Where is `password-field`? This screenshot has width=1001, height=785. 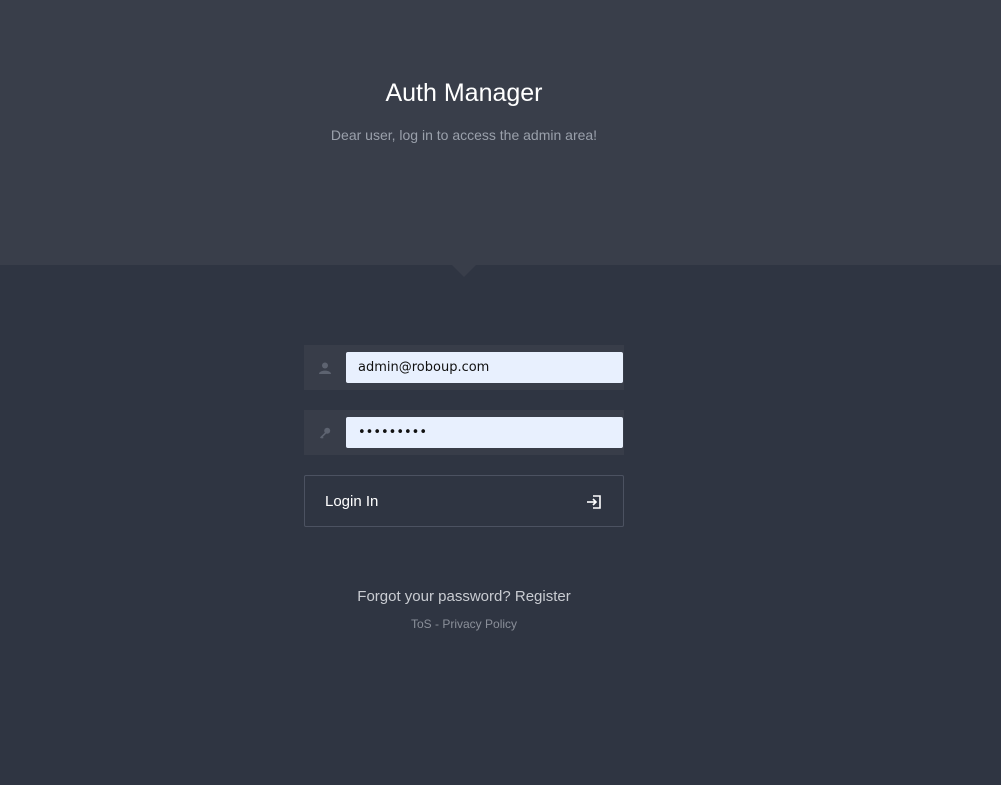 password-field is located at coordinates (484, 432).